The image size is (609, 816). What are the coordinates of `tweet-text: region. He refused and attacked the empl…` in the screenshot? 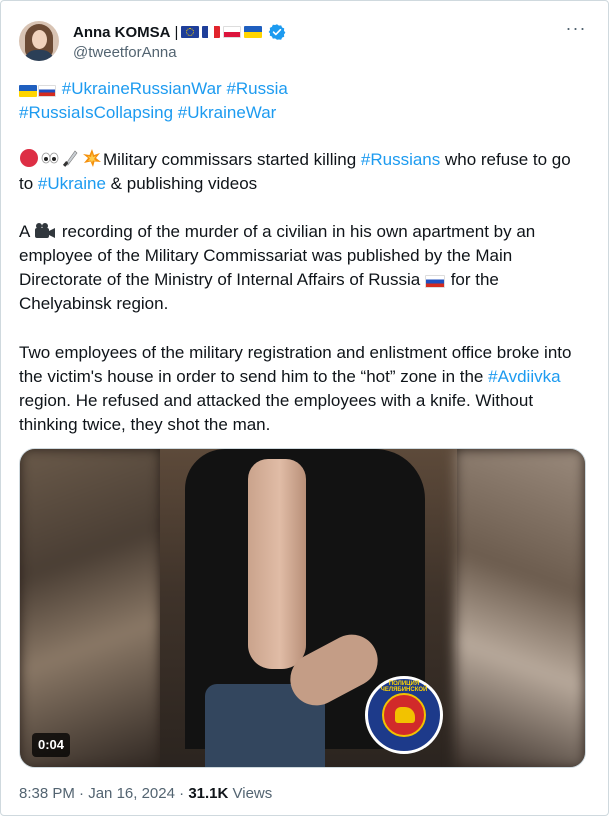 It's located at (276, 412).